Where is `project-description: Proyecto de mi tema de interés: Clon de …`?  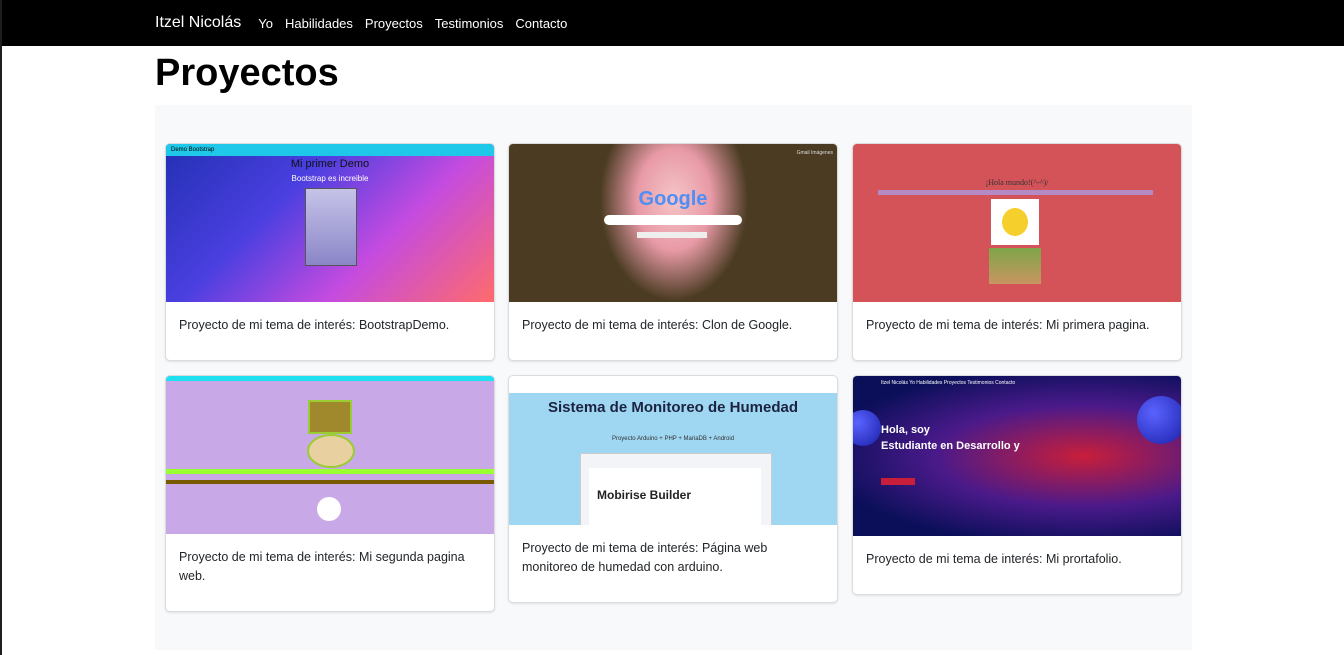 project-description: Proyecto de mi tema de interés: Clon de … is located at coordinates (657, 325).